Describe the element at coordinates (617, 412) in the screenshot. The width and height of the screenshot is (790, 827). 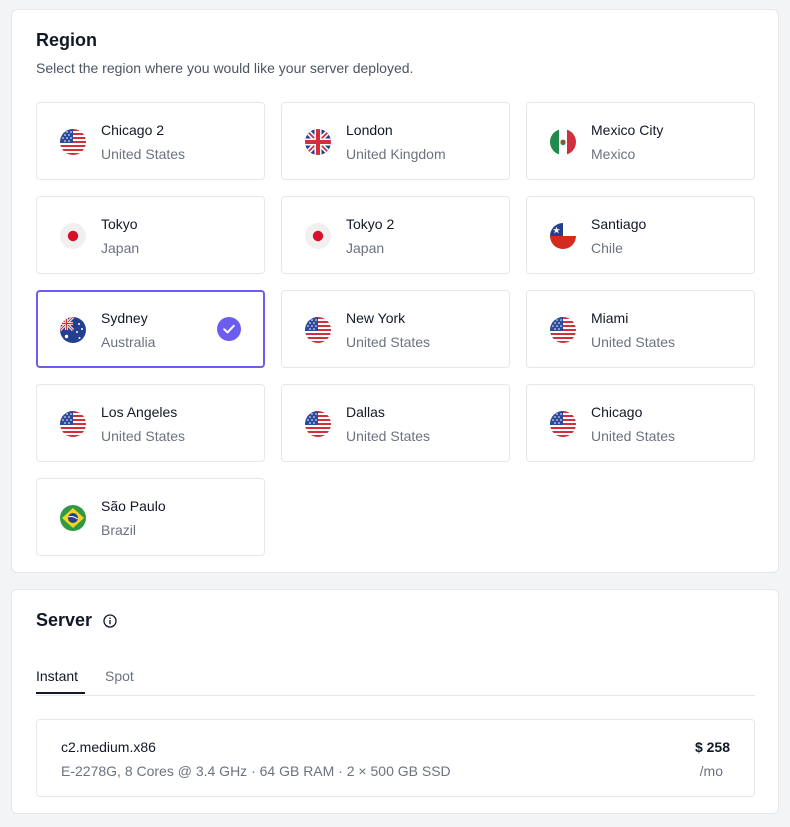
I see `region-city: Chicago` at that location.